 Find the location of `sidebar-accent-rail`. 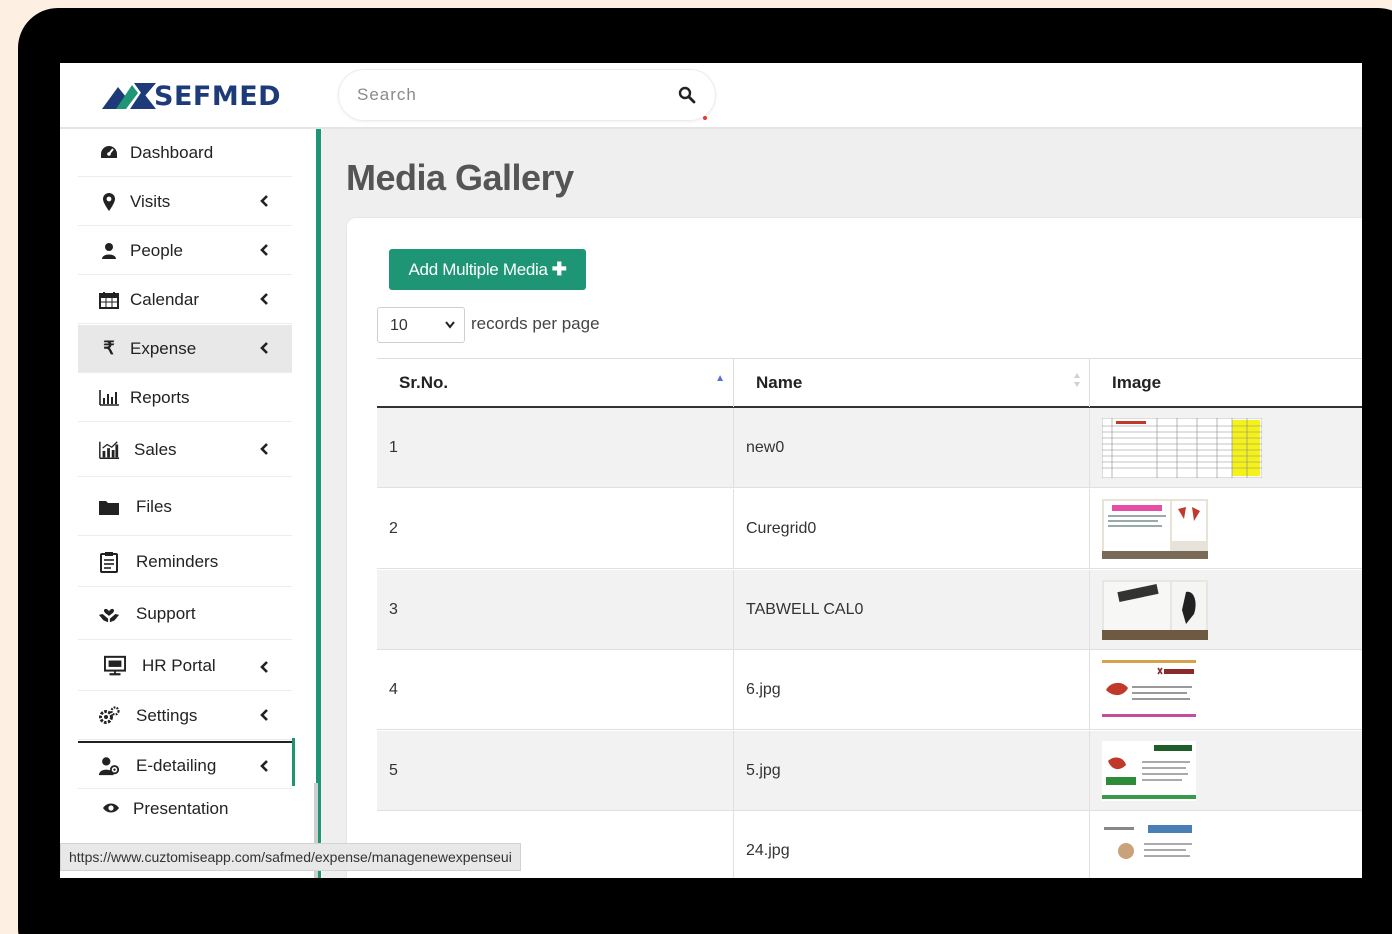

sidebar-accent-rail is located at coordinates (318, 503).